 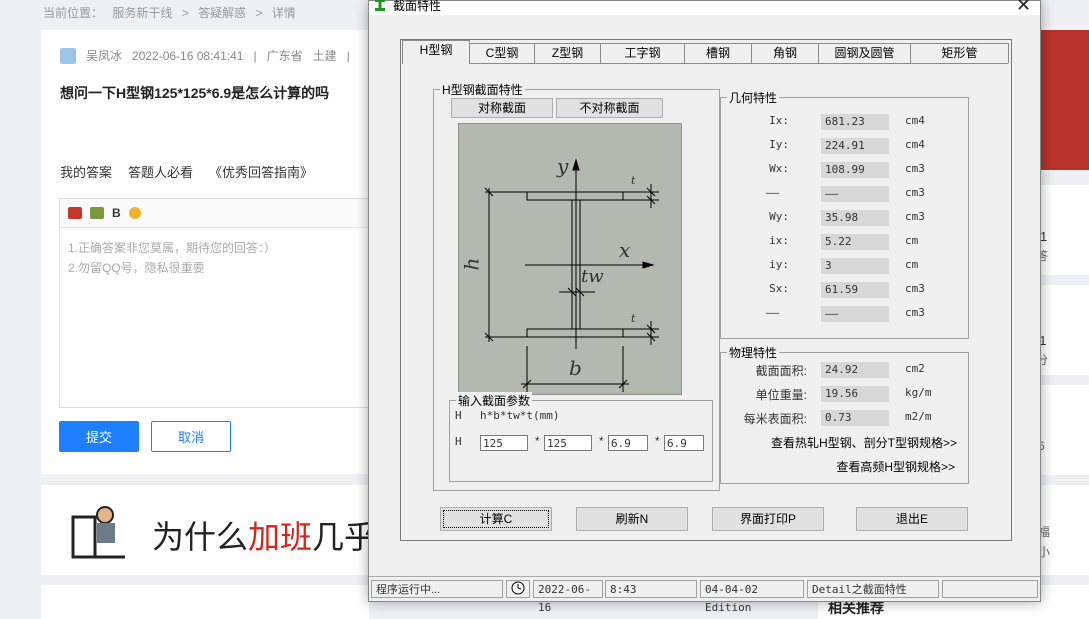 What do you see at coordinates (873, 589) in the screenshot?
I see `status-detail: Detail之截面特性` at bounding box center [873, 589].